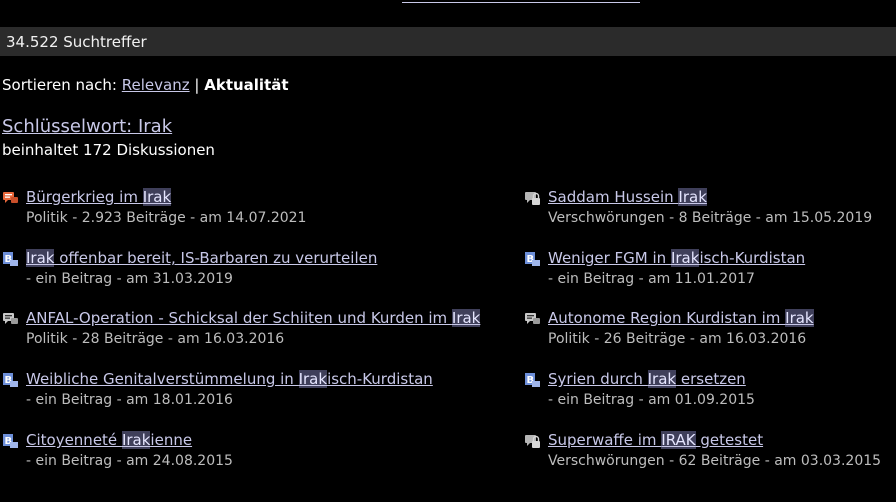  Describe the element at coordinates (129, 461) in the screenshot. I see `result-meta: - ein Beitrag - am 24.08.2015` at that location.